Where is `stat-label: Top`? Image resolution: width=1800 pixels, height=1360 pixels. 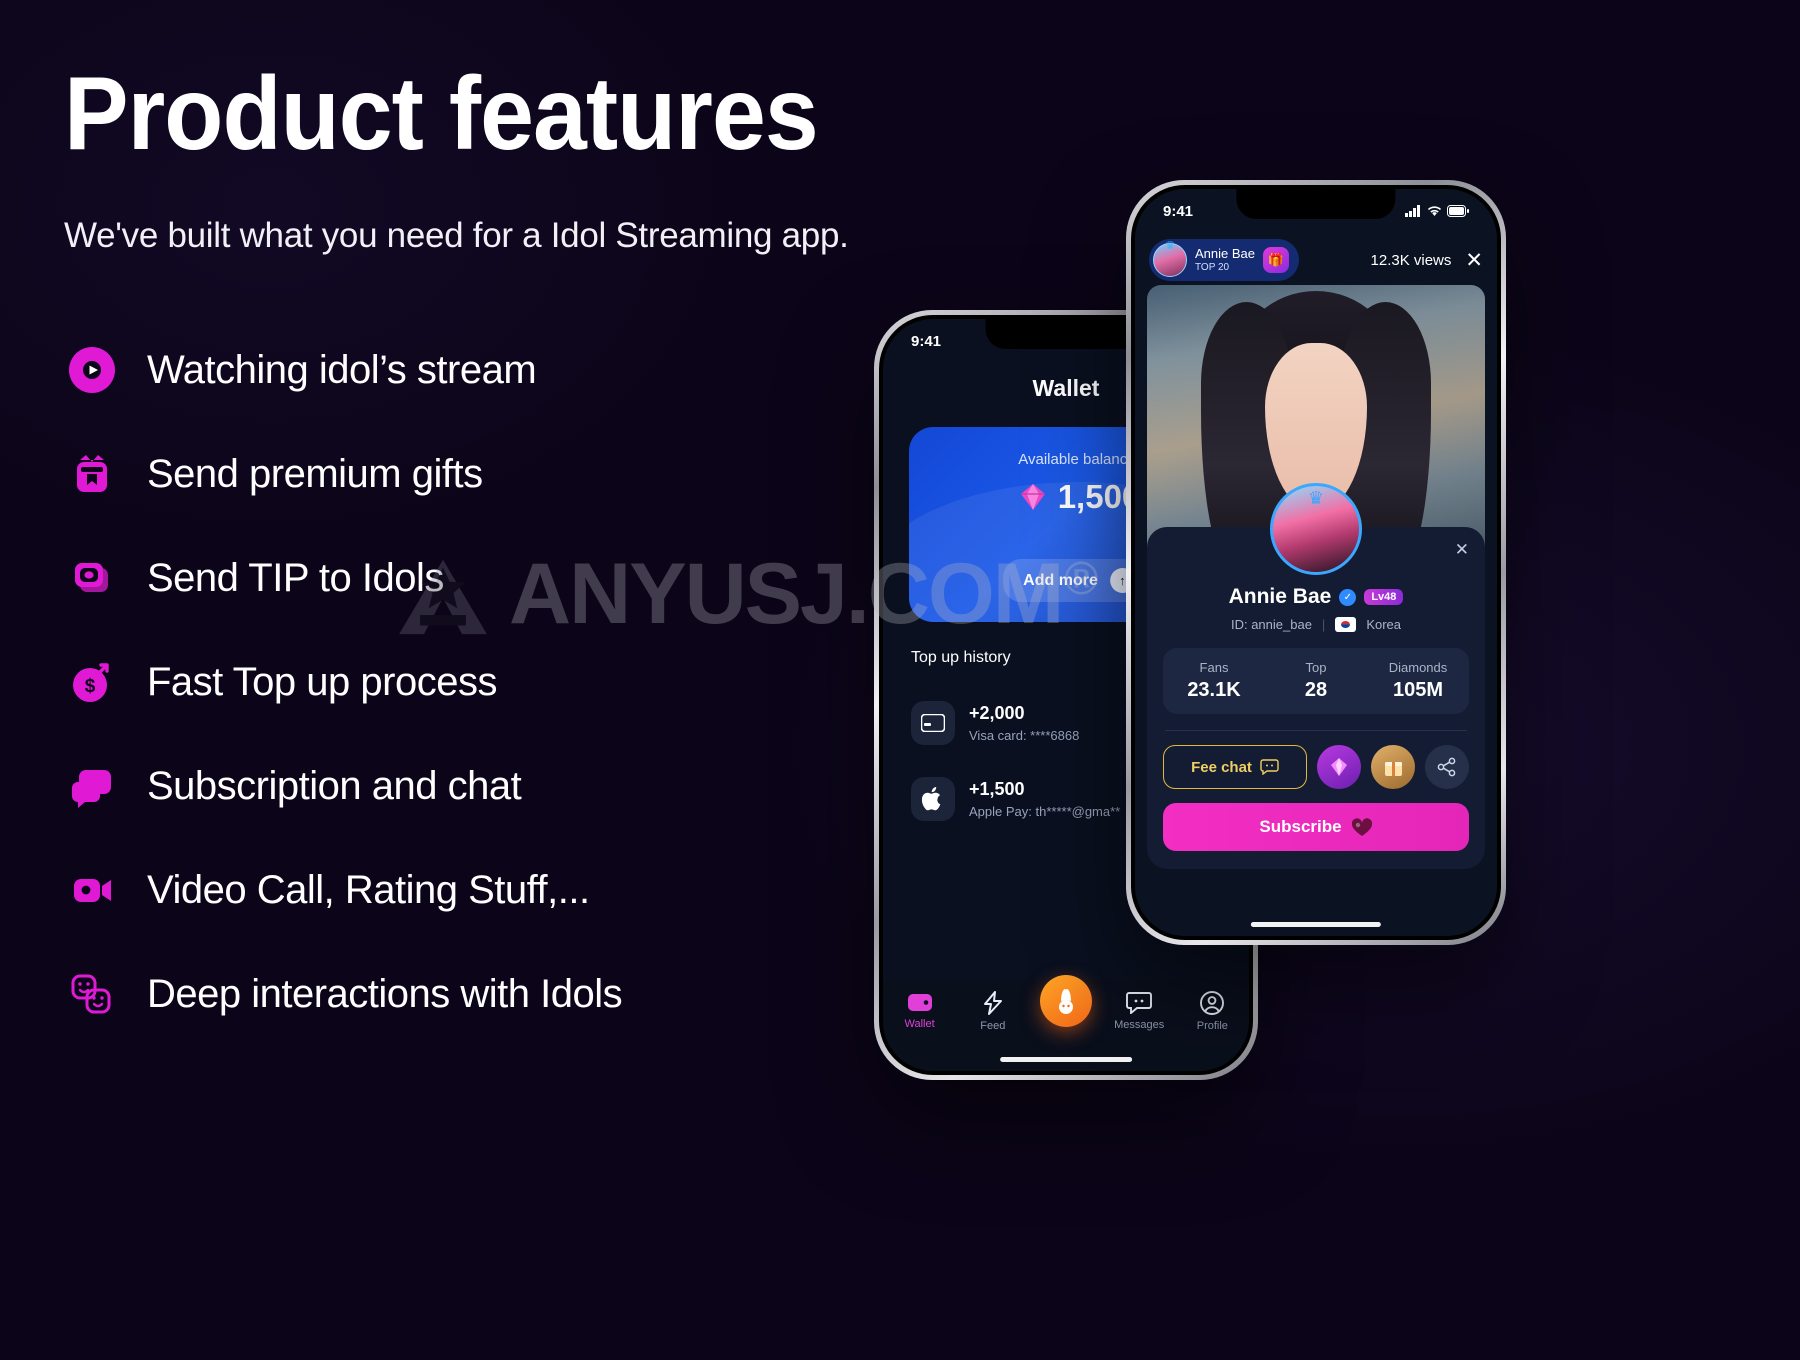
stat-label: Top is located at coordinates (1316, 667).